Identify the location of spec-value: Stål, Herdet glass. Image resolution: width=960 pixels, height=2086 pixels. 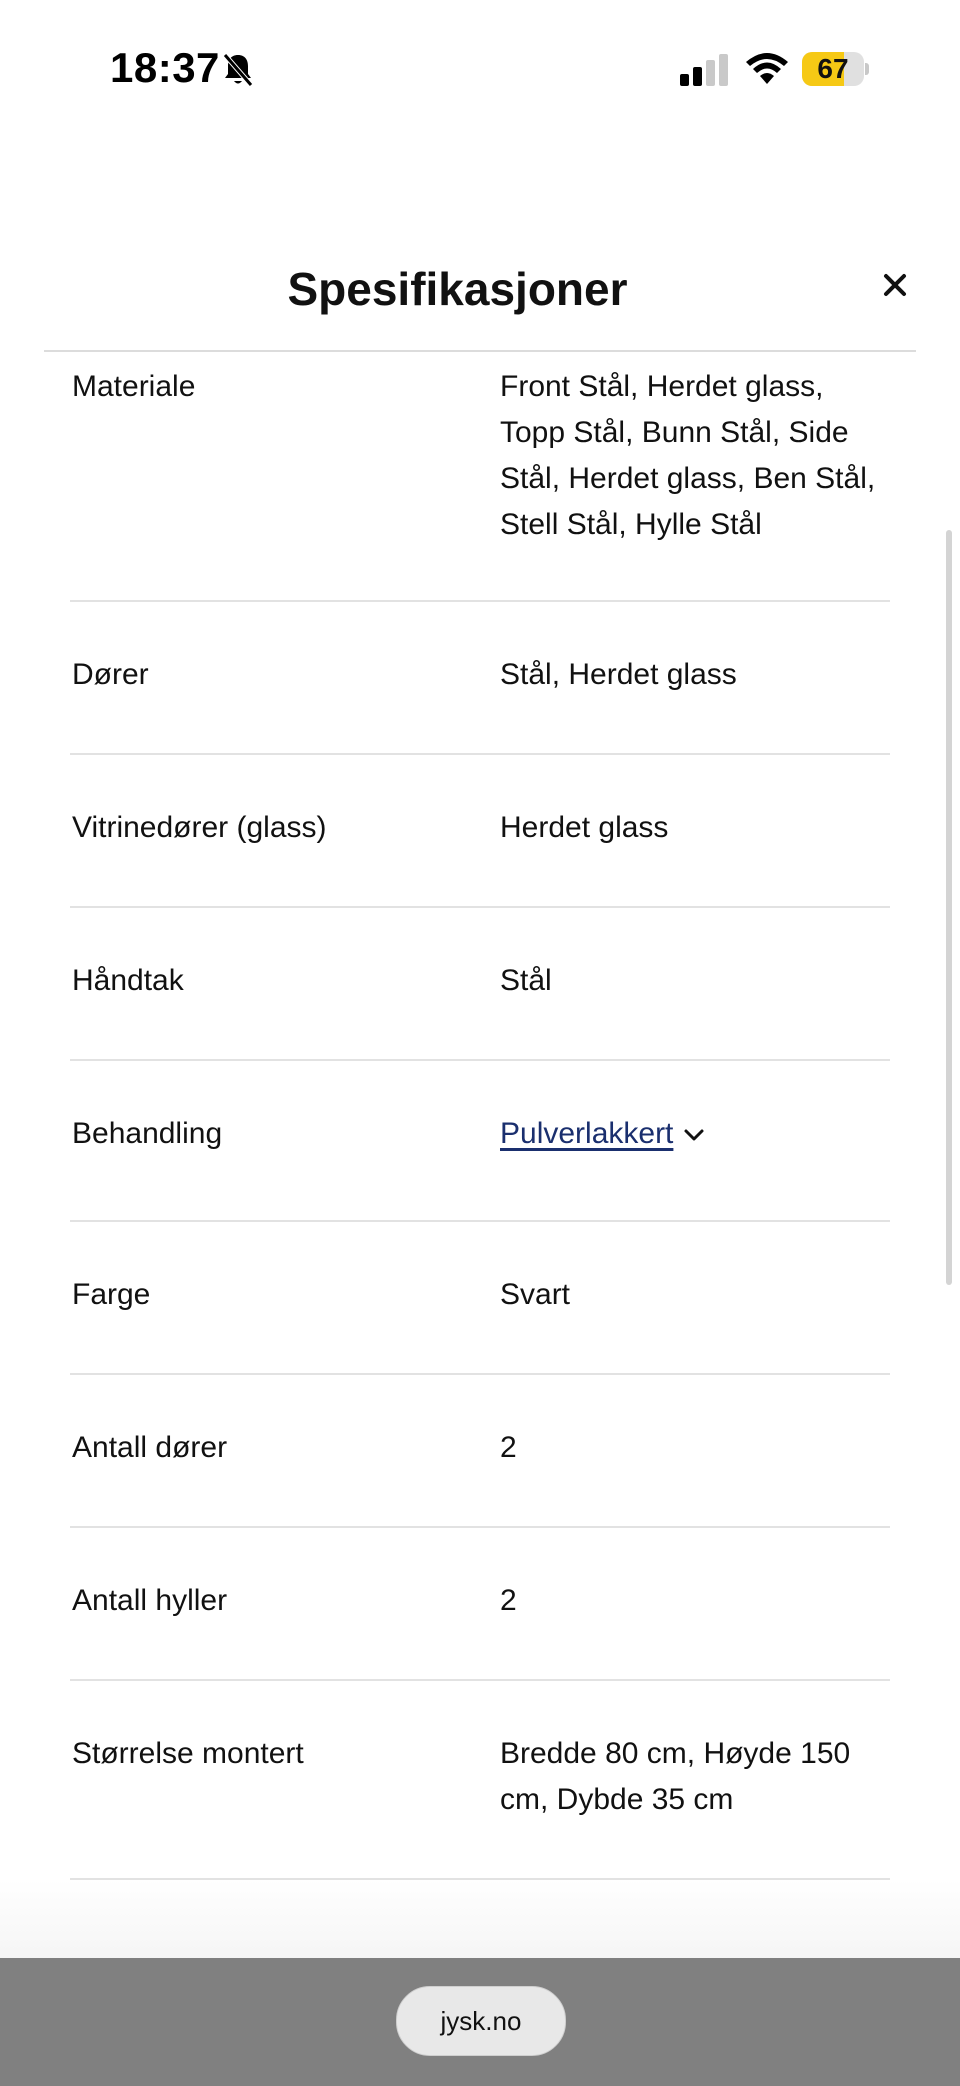
(700, 675).